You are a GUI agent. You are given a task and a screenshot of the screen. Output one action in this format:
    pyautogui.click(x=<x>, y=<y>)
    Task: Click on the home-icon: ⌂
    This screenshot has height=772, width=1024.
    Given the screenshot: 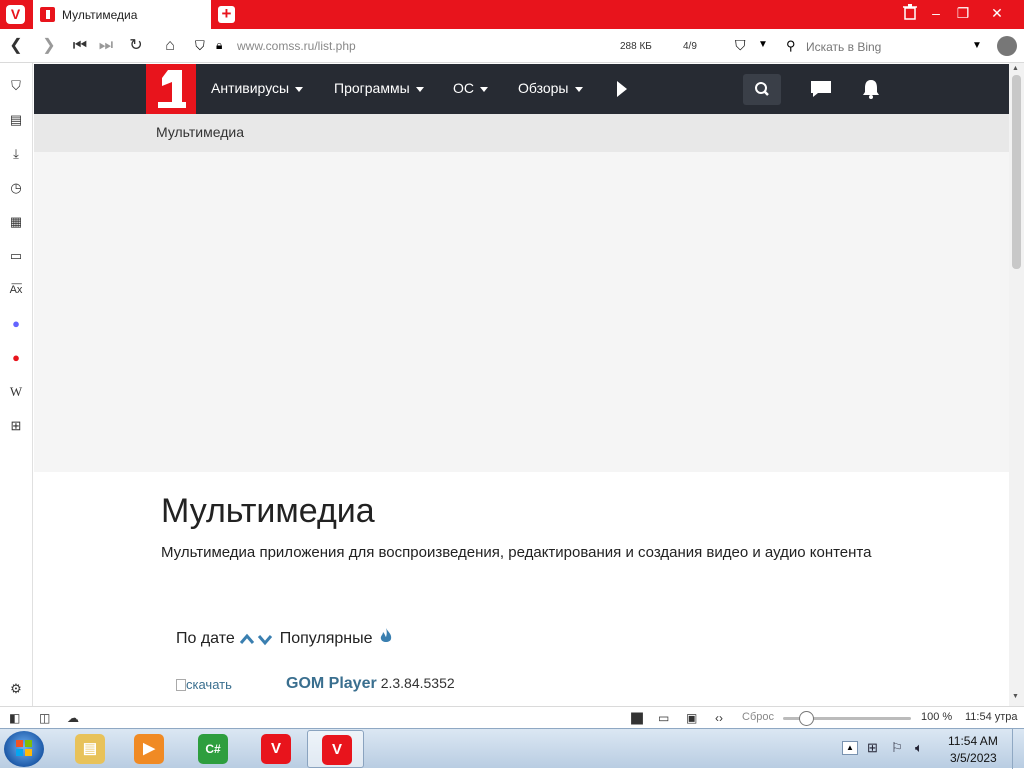 What is the action you would take?
    pyautogui.click(x=170, y=46)
    